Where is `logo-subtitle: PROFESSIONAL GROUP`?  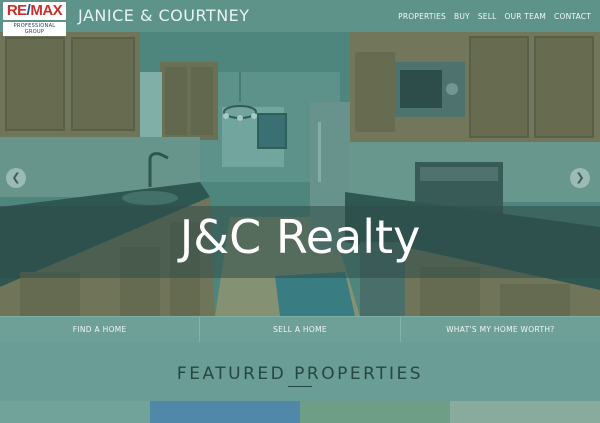
logo-subtitle: PROFESSIONAL GROUP is located at coordinates (34, 29).